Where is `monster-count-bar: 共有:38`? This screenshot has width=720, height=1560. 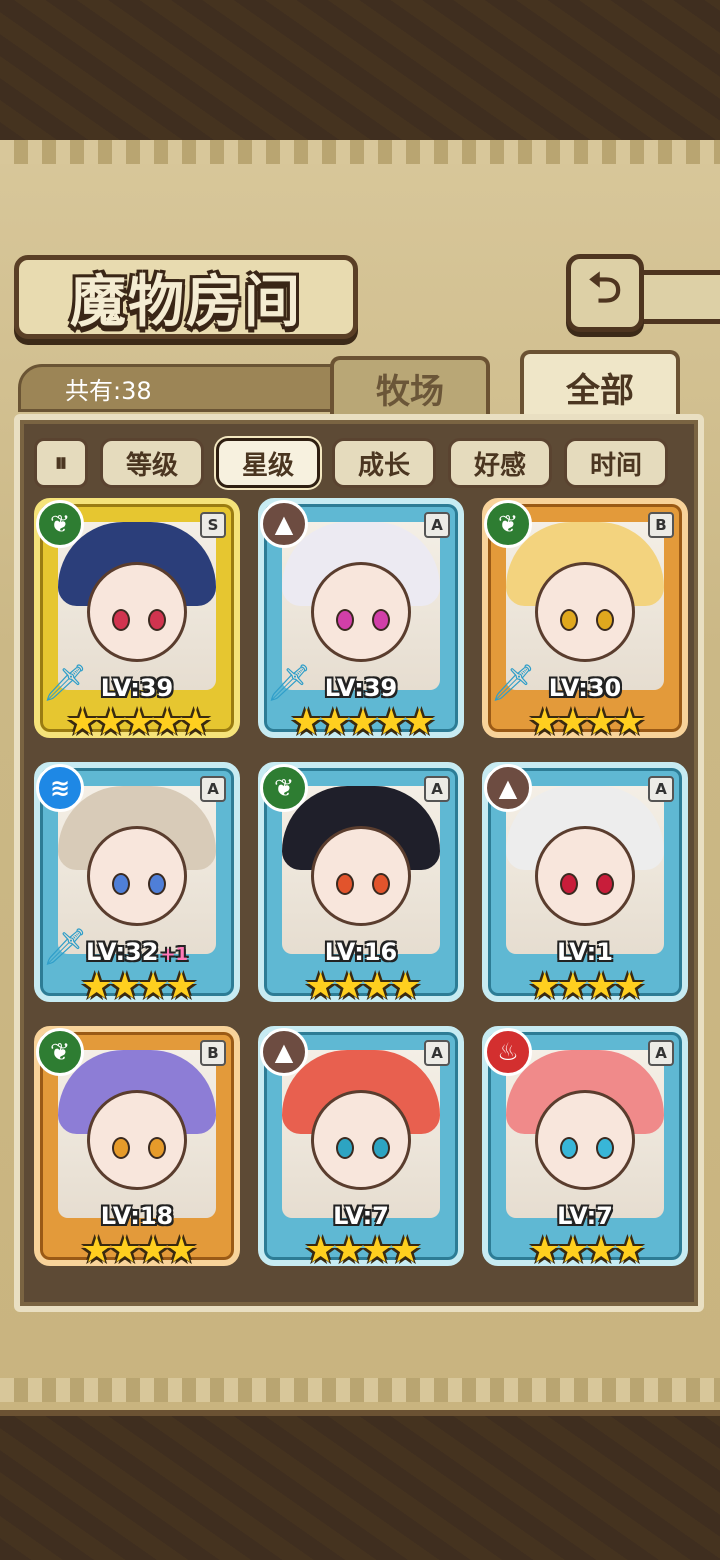
monster-count-bar: 共有:38 is located at coordinates (178, 388).